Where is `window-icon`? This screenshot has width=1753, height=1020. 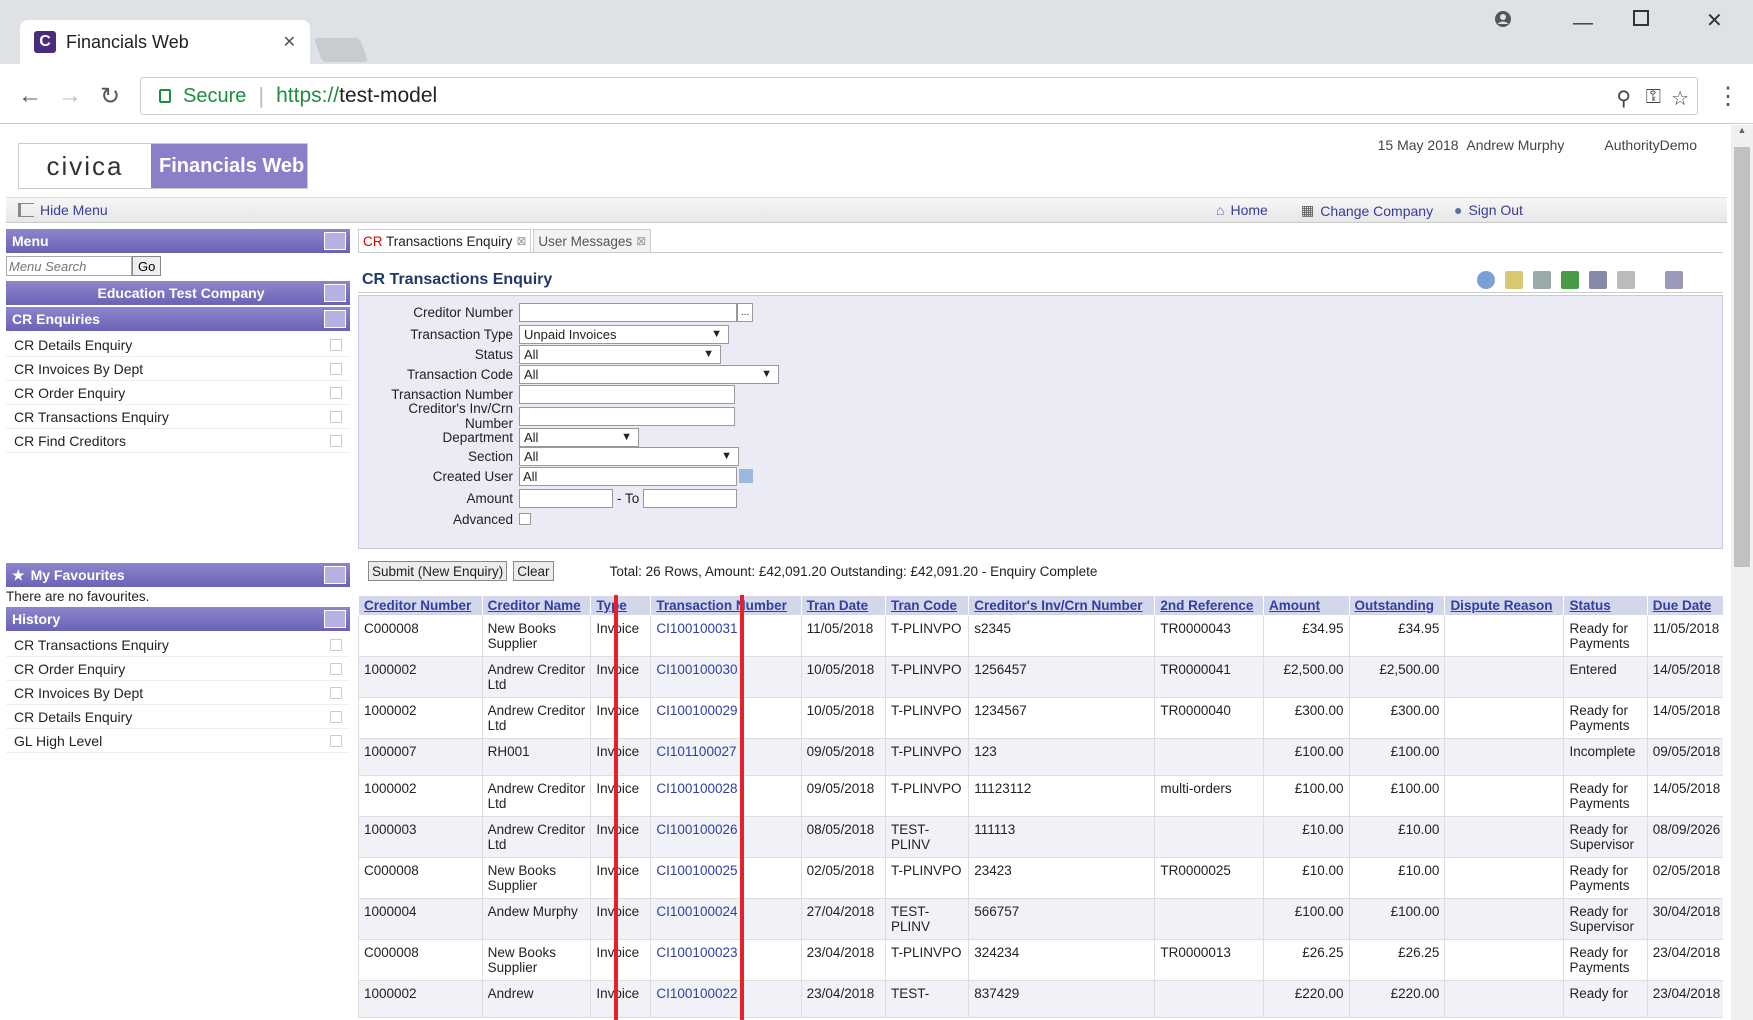 window-icon is located at coordinates (1674, 280).